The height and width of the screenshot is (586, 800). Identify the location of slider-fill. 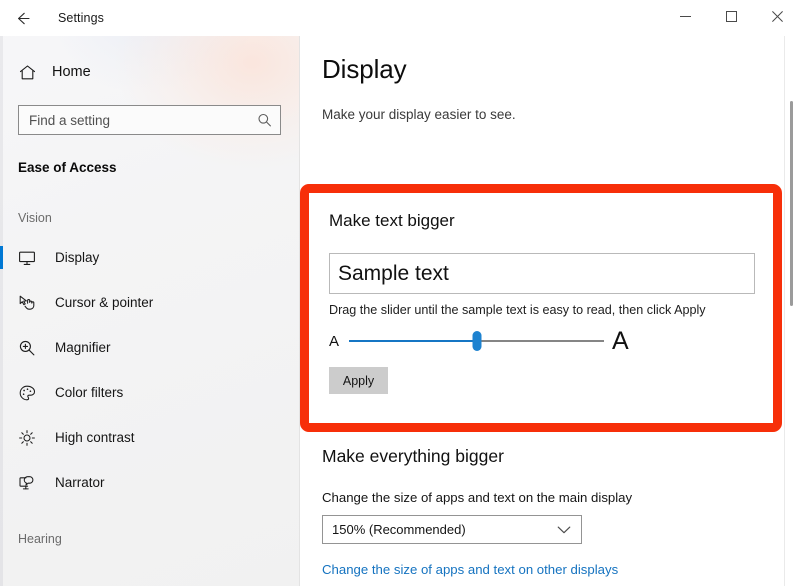
(413, 341).